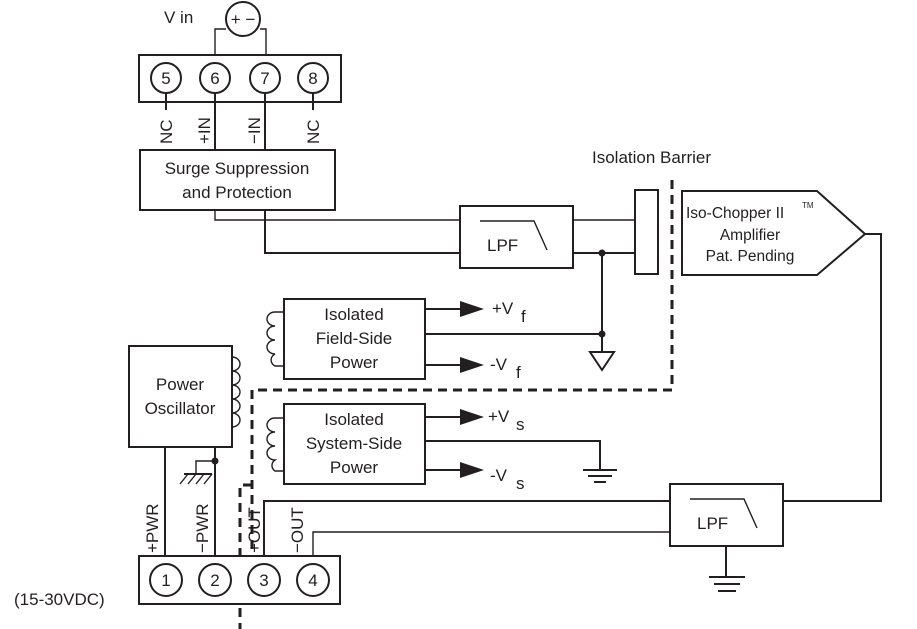 The width and height of the screenshot is (917, 629). What do you see at coordinates (735, 213) in the screenshot?
I see `amplifier-line1: Iso-Chopper II` at bounding box center [735, 213].